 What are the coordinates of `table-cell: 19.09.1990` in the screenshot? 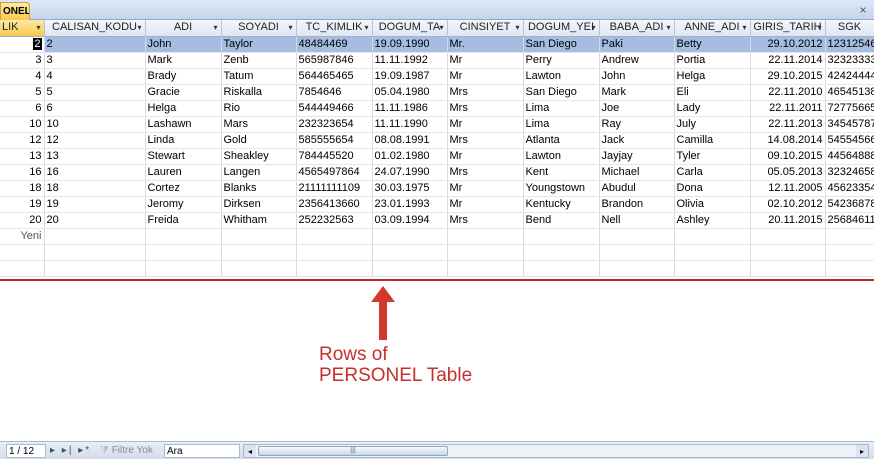 It's located at (410, 44).